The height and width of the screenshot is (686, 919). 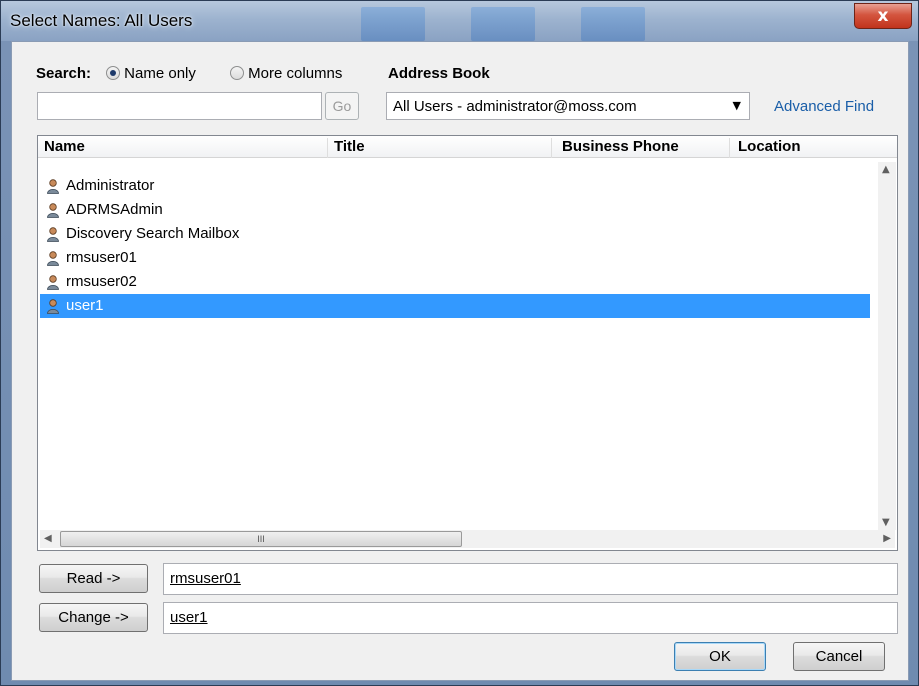 I want to click on ok-button: OK, so click(x=720, y=656).